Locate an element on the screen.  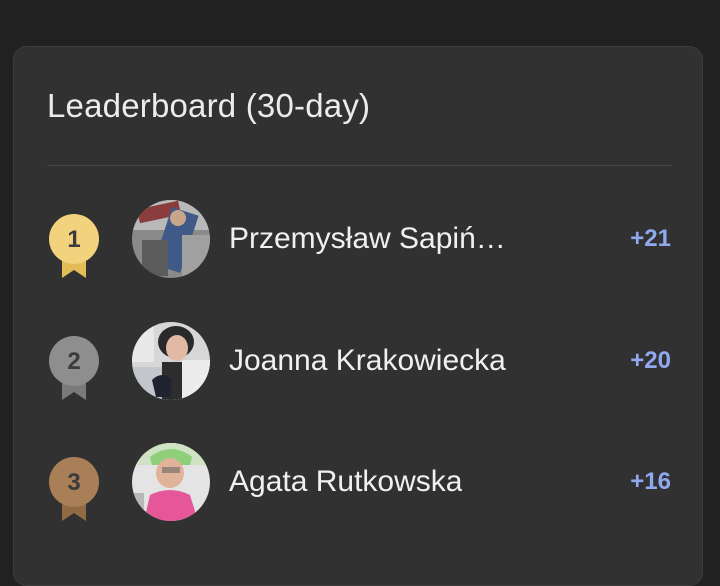
leaderboard-title: Leaderboard (30-day) is located at coordinates (209, 105).